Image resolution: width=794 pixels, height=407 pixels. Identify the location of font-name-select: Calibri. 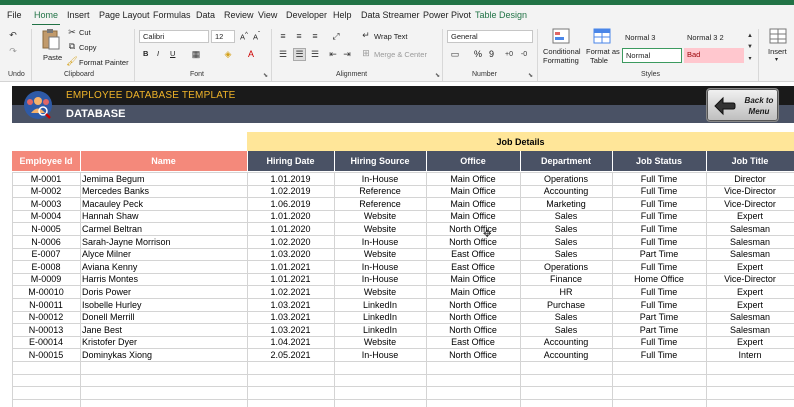
(174, 36).